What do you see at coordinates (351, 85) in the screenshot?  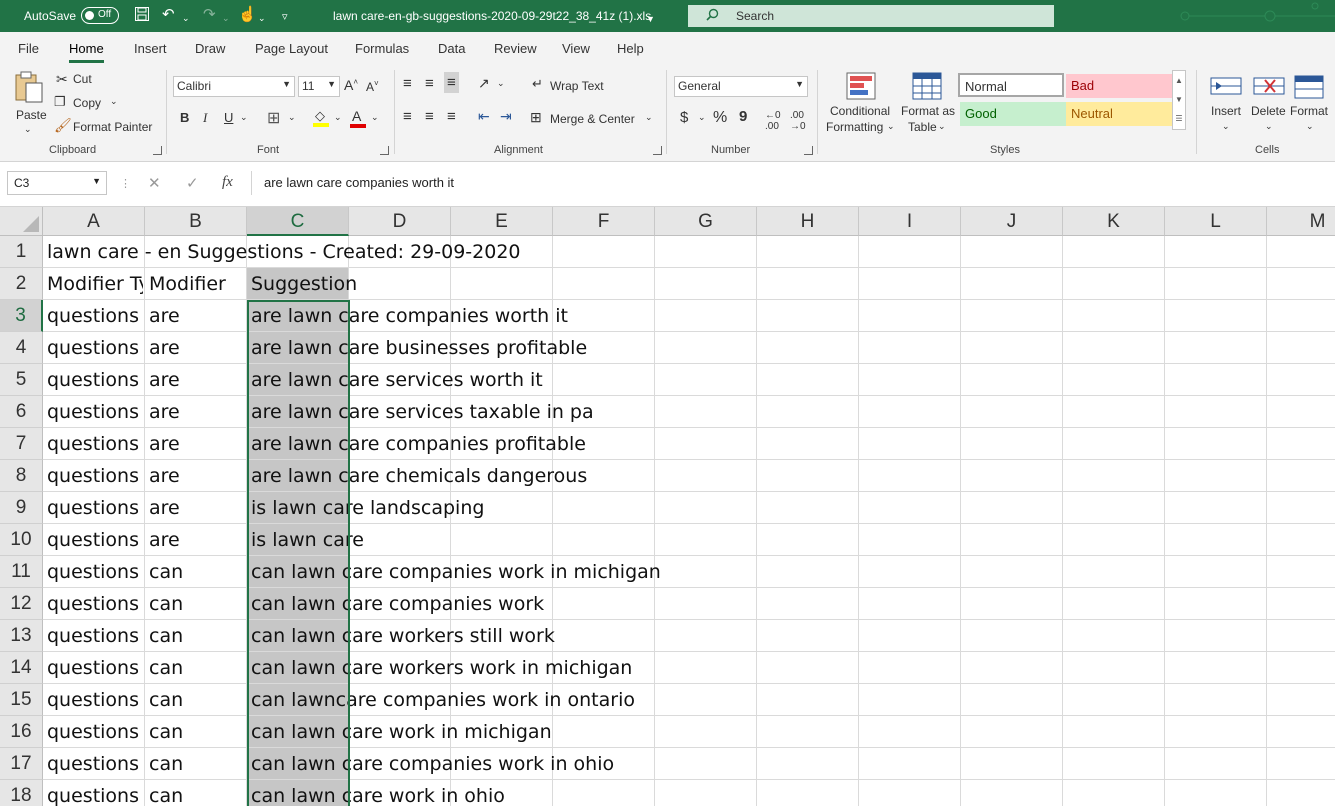 I see `increase-font-icon: A˄` at bounding box center [351, 85].